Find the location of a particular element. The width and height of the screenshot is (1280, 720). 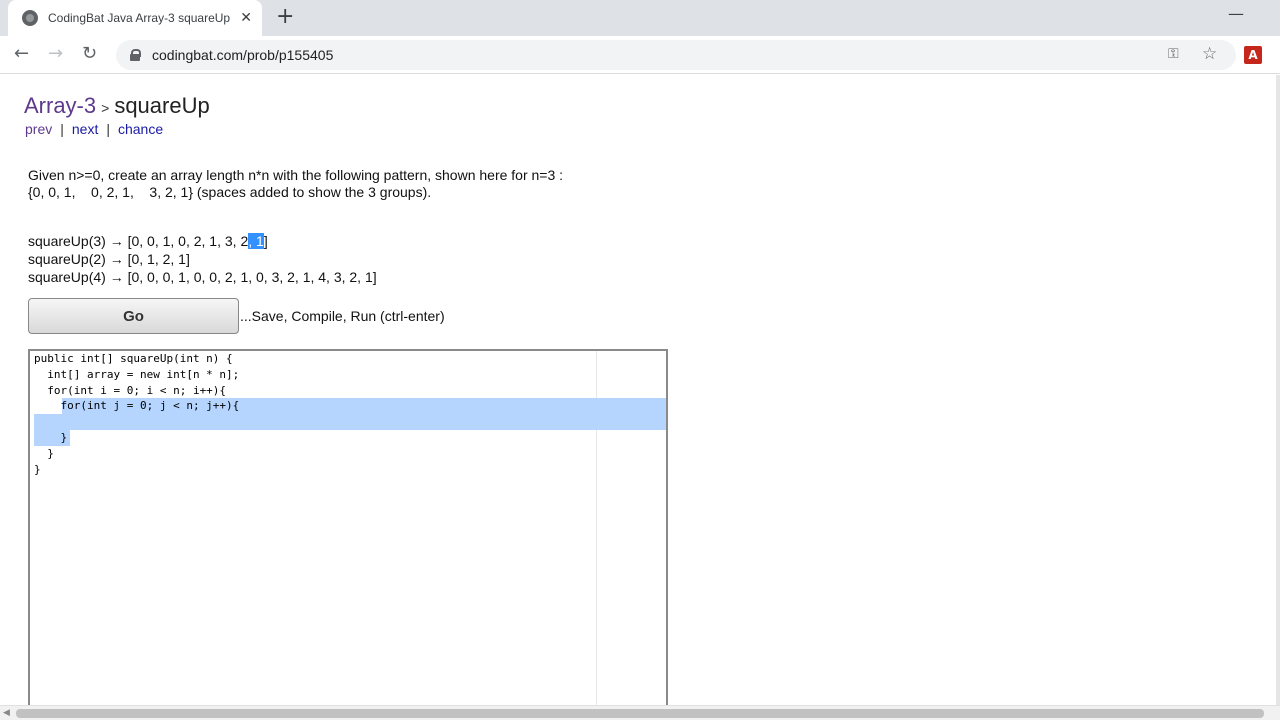

scroll-left-arrow-icon: ◀ is located at coordinates (6, 713).